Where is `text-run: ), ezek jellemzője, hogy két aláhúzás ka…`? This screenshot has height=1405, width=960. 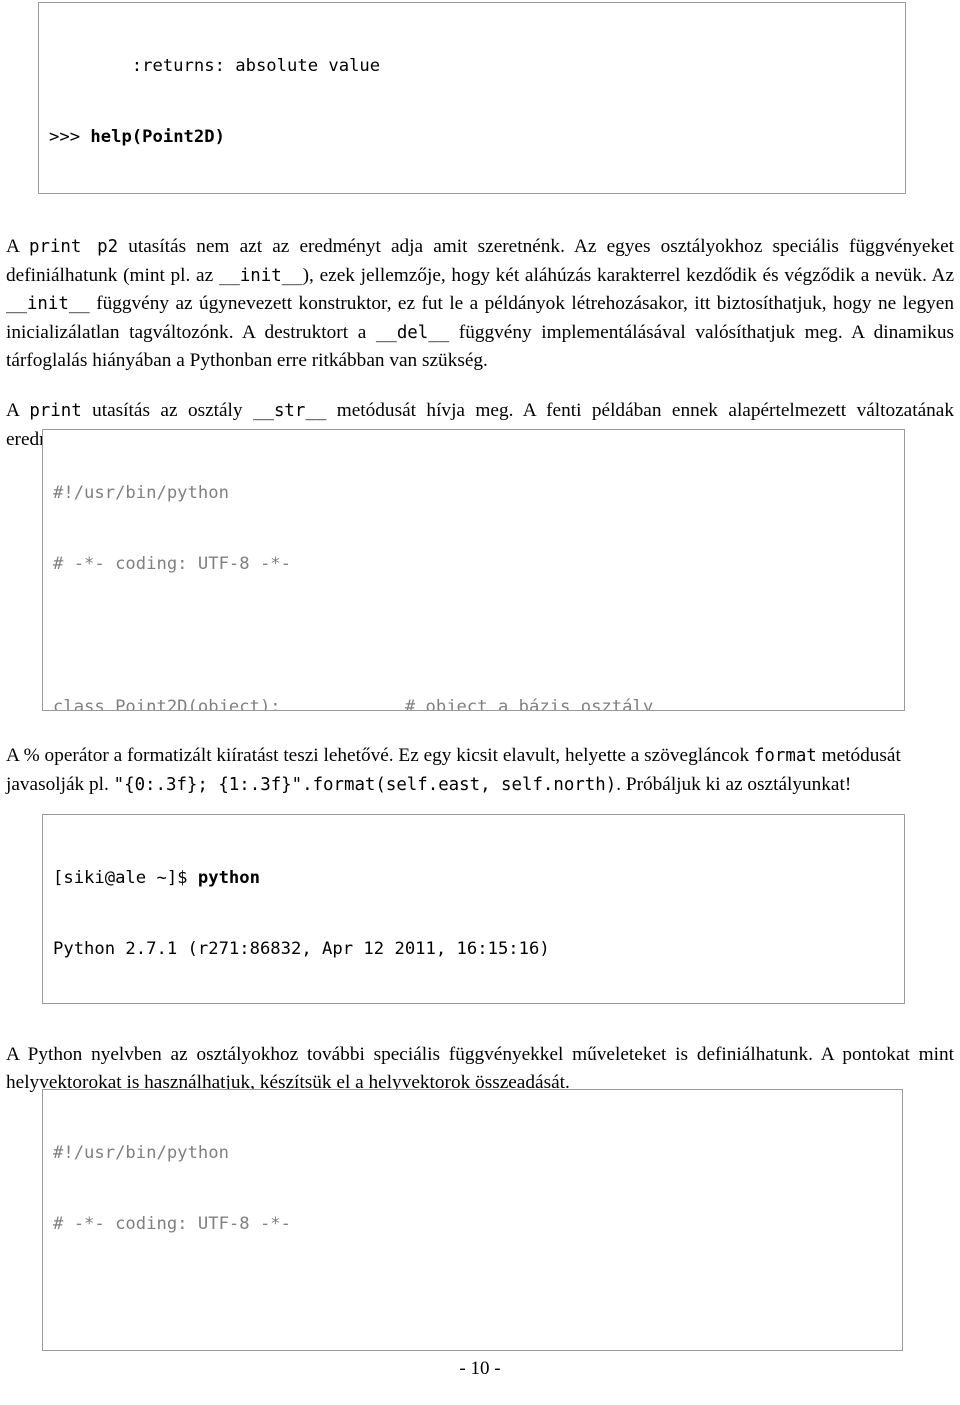 text-run: ), ezek jellemzője, hogy két aláhúzás ka… is located at coordinates (628, 275).